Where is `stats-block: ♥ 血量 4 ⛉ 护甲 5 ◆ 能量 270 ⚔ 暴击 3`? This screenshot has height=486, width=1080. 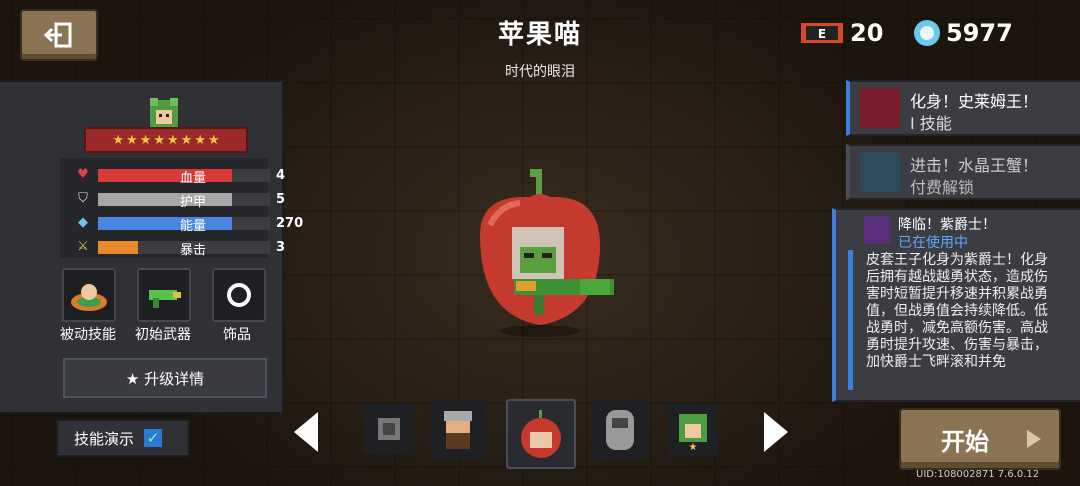 stats-block: ♥ 血量 4 ⛉ 护甲 5 ◆ 能量 270 ⚔ 暴击 3 is located at coordinates (181, 208).